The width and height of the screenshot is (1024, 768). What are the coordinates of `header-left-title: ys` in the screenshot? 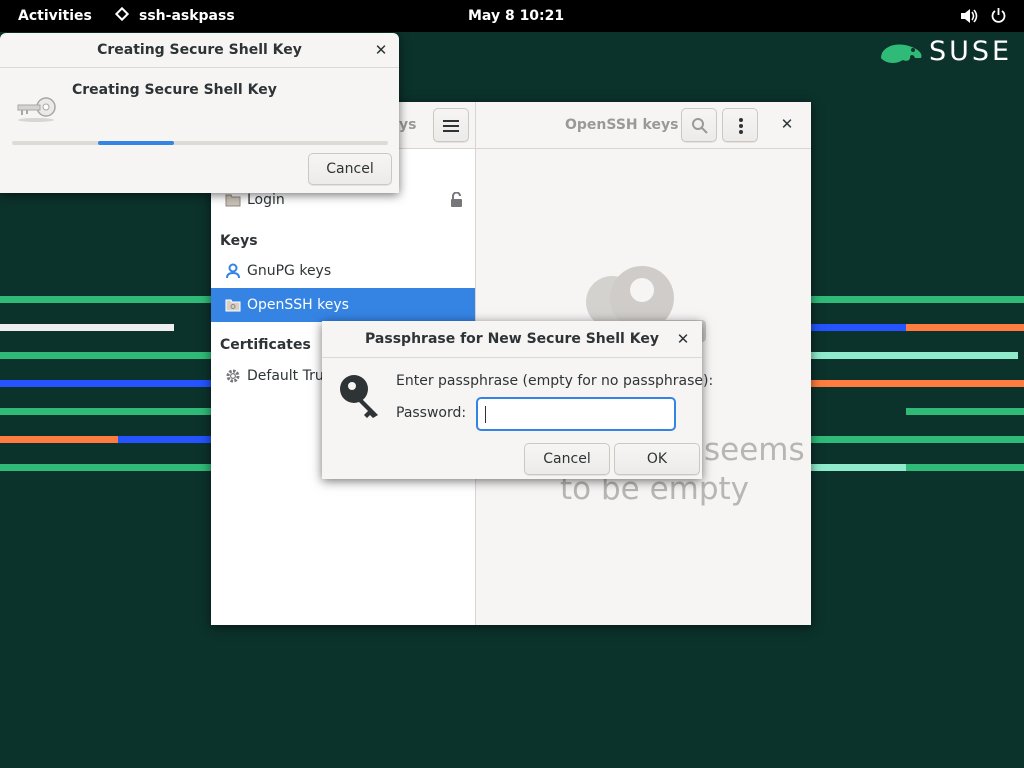 It's located at (408, 125).